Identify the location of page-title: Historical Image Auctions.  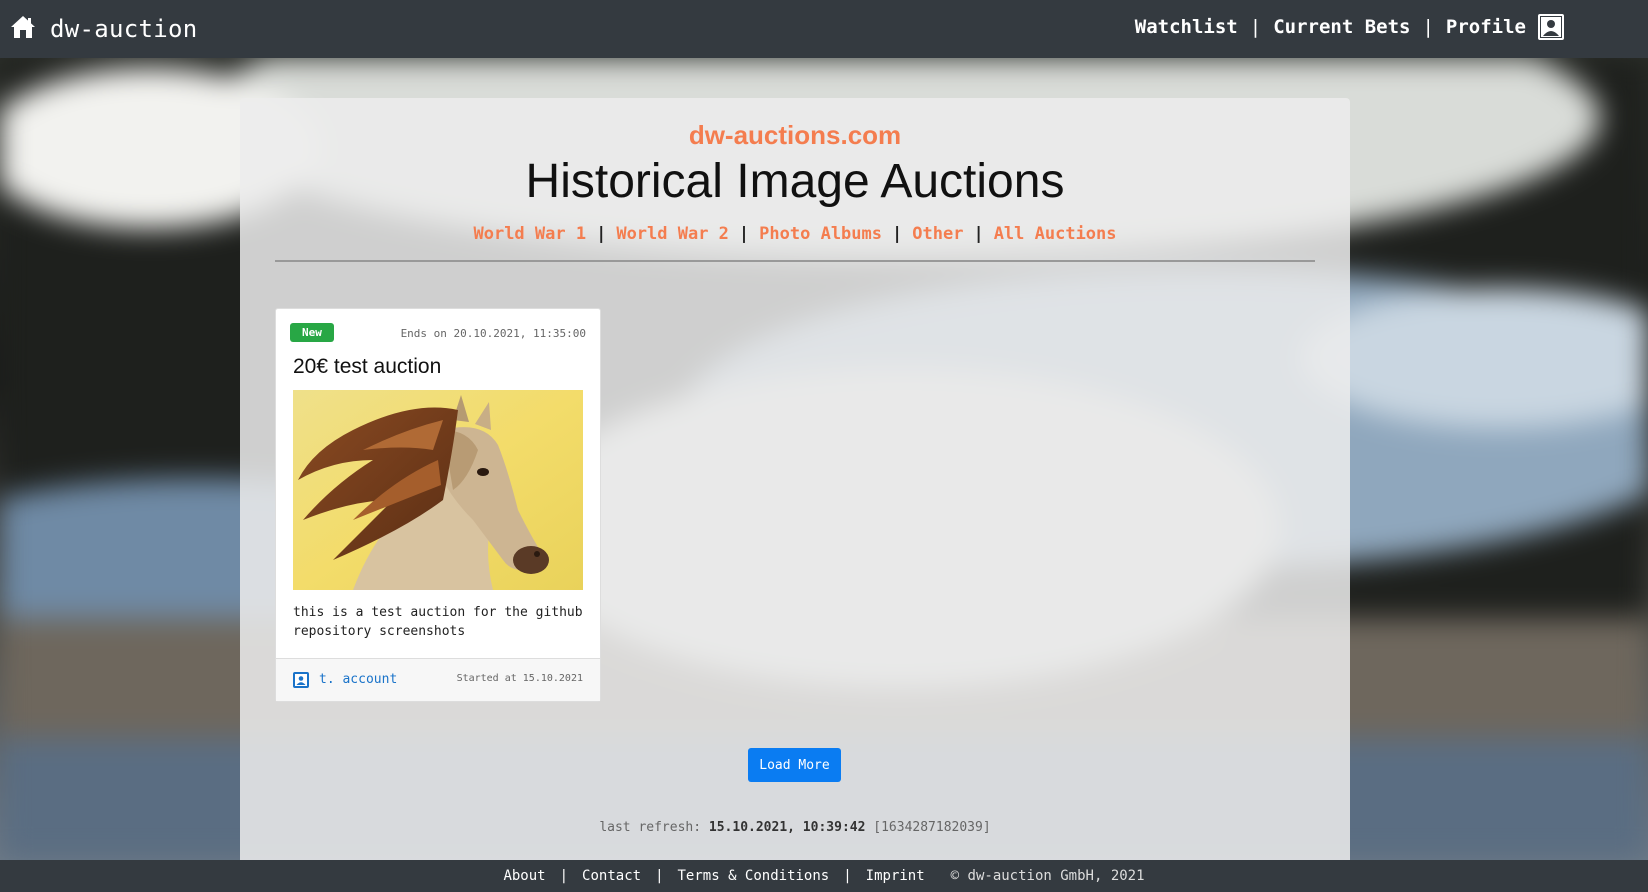
(795, 181).